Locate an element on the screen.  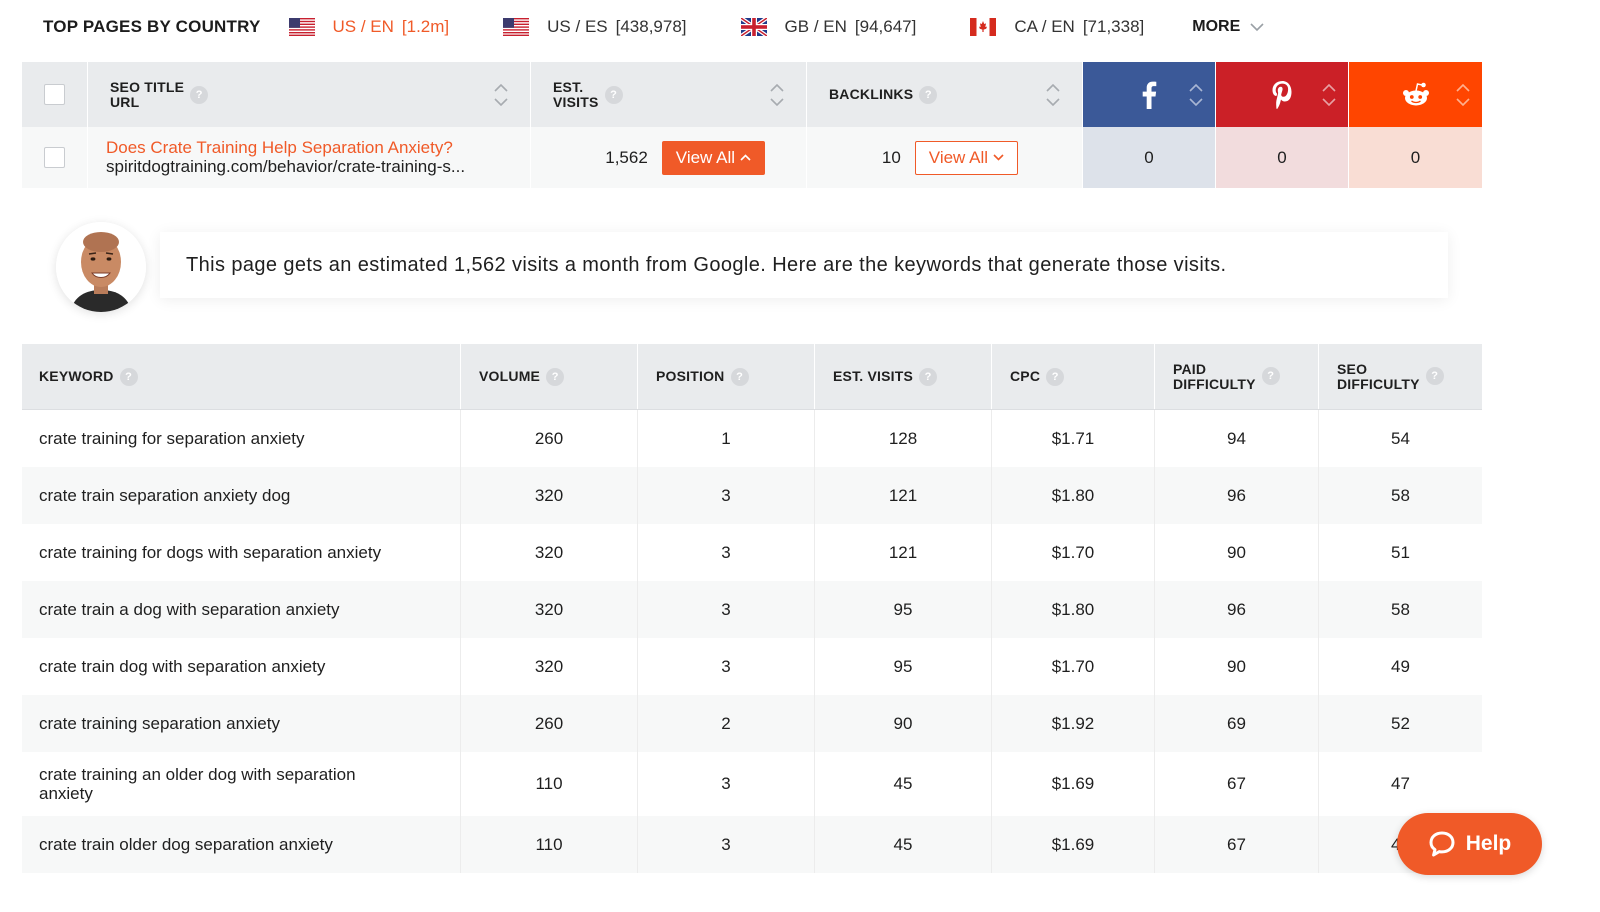
us-flag-icon is located at coordinates (301, 27).